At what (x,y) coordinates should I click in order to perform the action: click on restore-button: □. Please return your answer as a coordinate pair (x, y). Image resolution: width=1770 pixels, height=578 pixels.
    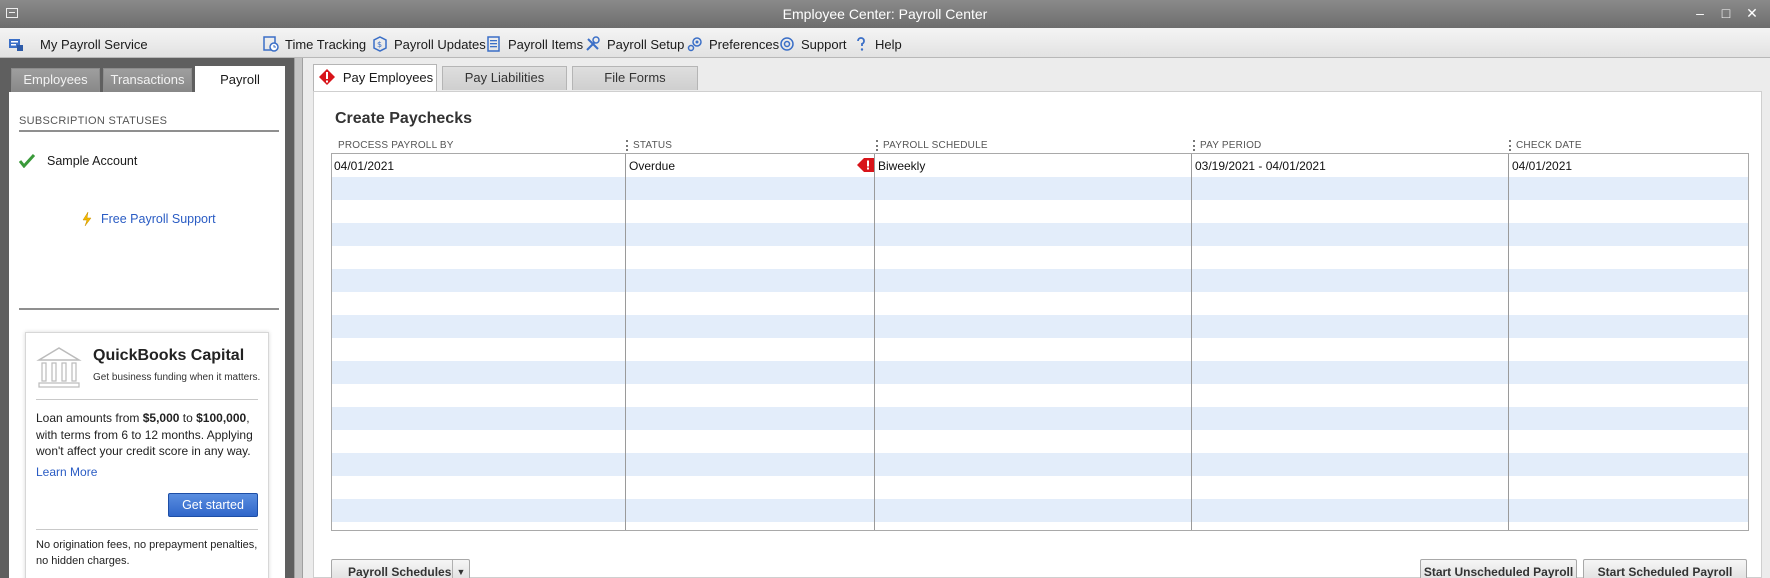
    Looking at the image, I should click on (1726, 13).